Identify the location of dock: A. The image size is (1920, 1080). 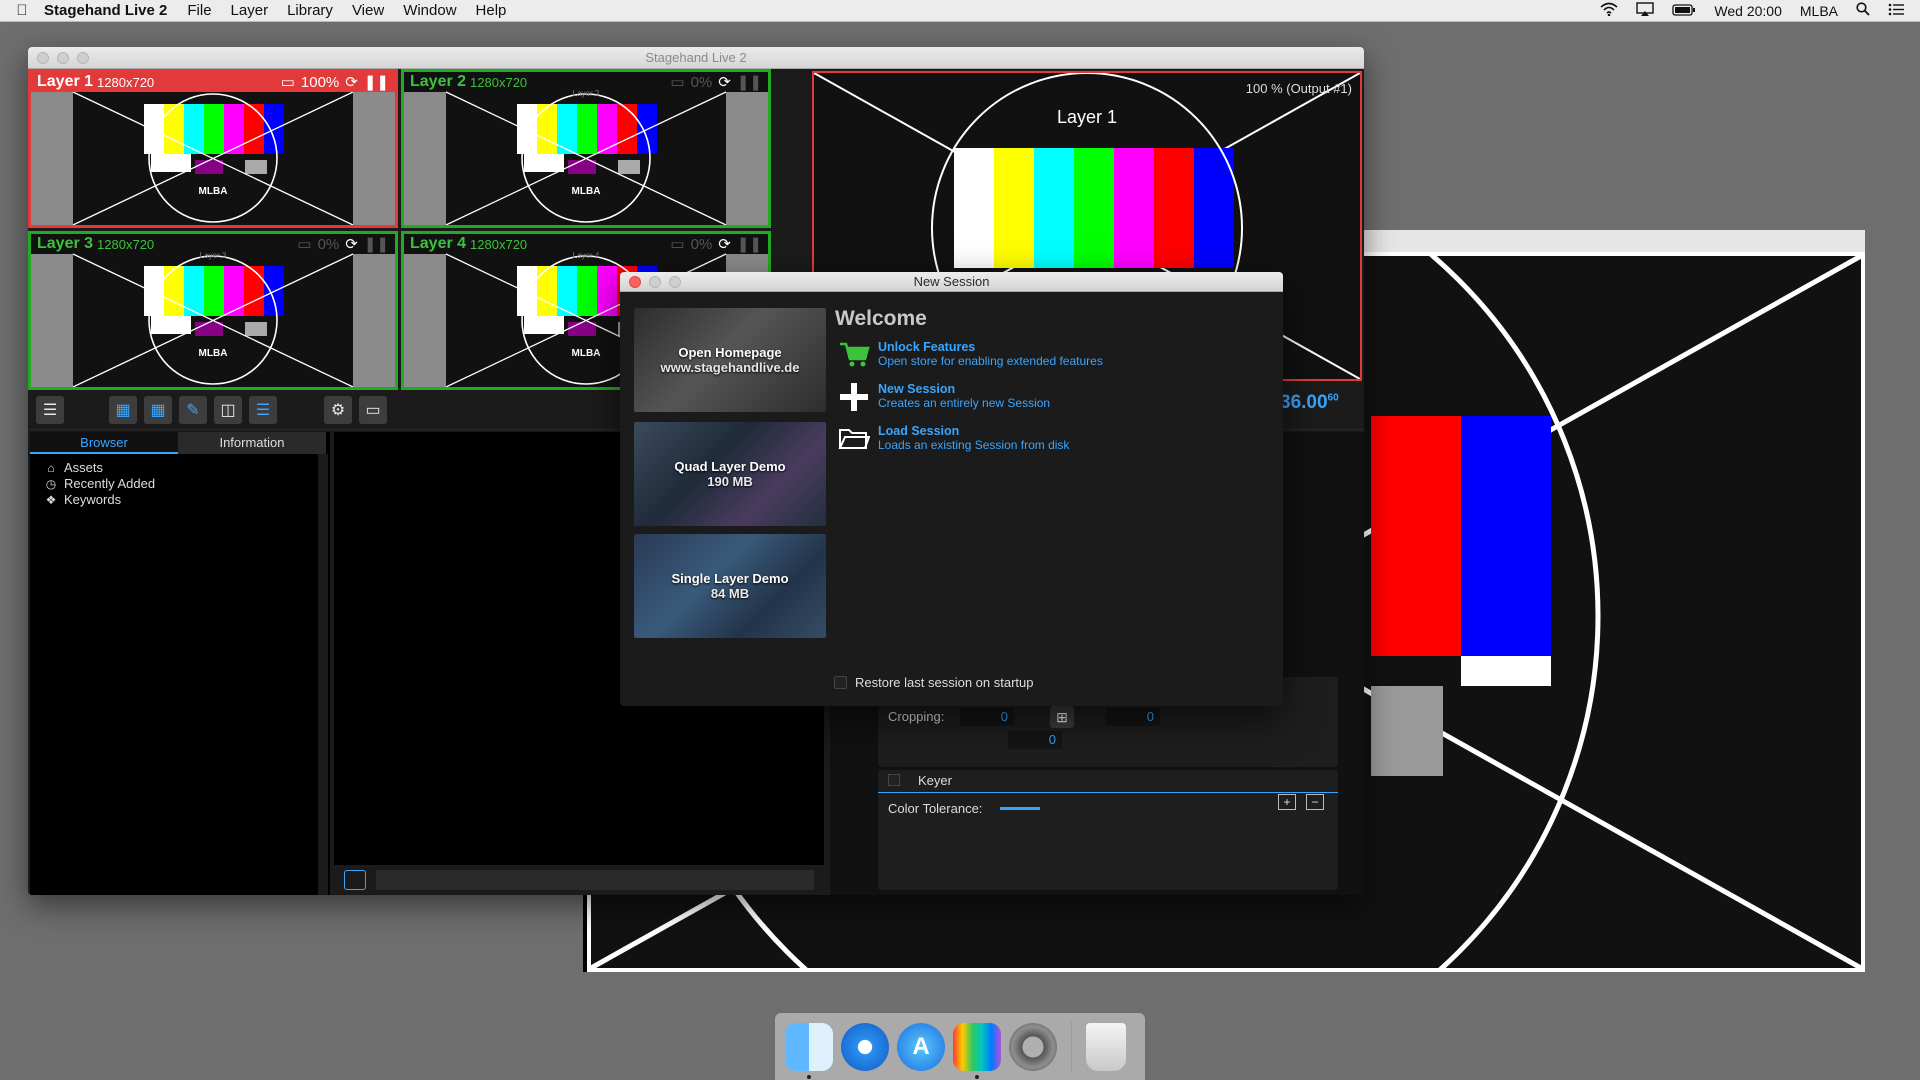
(960, 1046).